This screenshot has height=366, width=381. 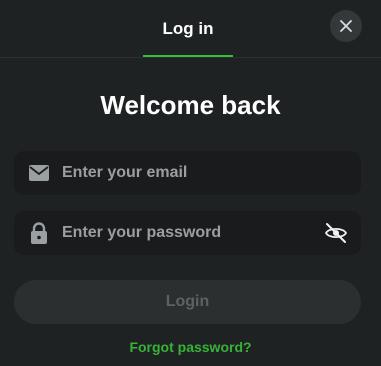 I want to click on page-title: Welcome back, so click(x=190, y=105).